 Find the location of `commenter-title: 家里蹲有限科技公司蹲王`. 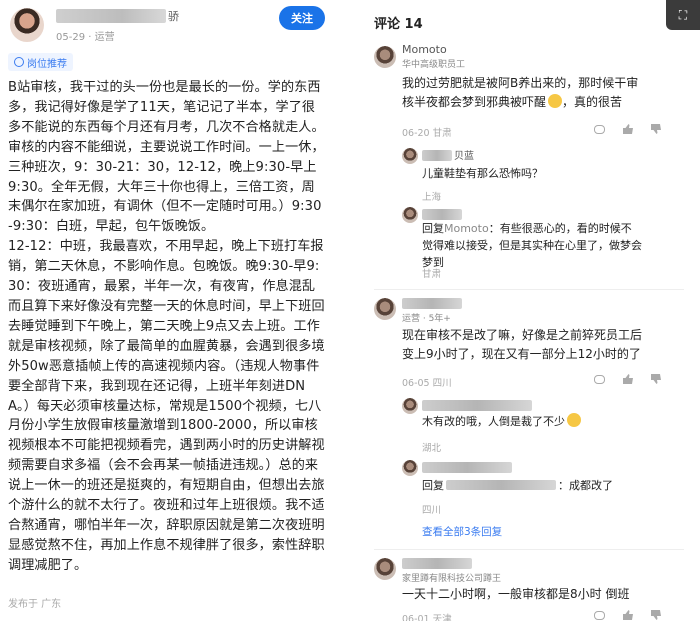

commenter-title: 家里蹲有限科技公司蹲王 is located at coordinates (452, 579).